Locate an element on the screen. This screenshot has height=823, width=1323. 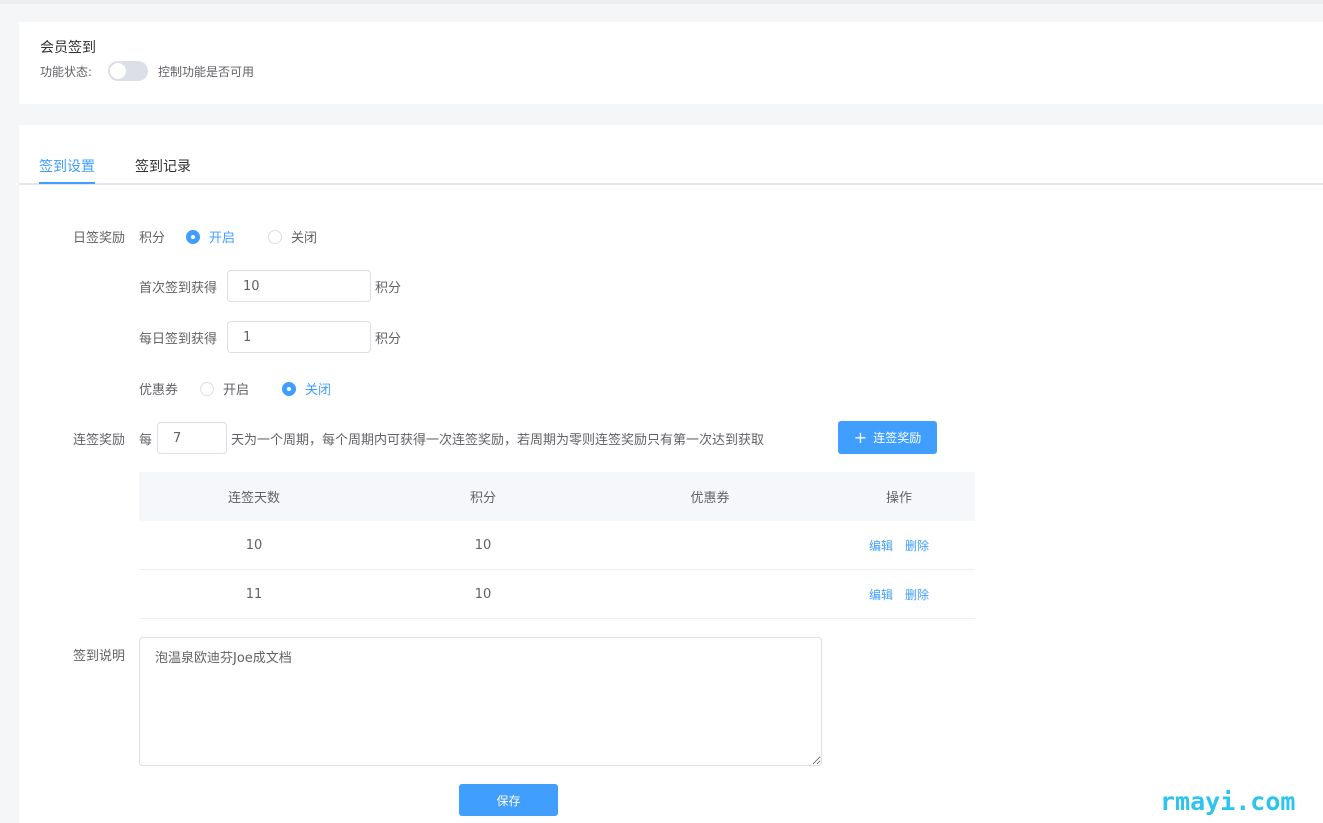
streak-reward-label: 连签奖励 is located at coordinates (99, 440).